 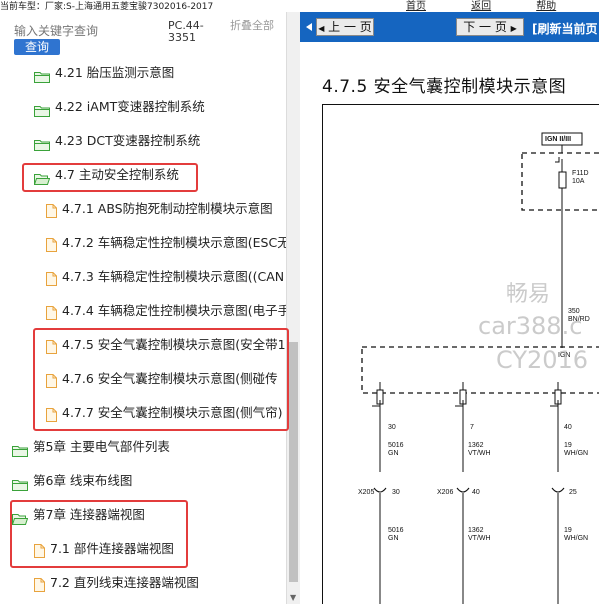 I want to click on tree-item-page: 4.7.1 ABS防抱死制动控制模块示意图, so click(x=143, y=209).